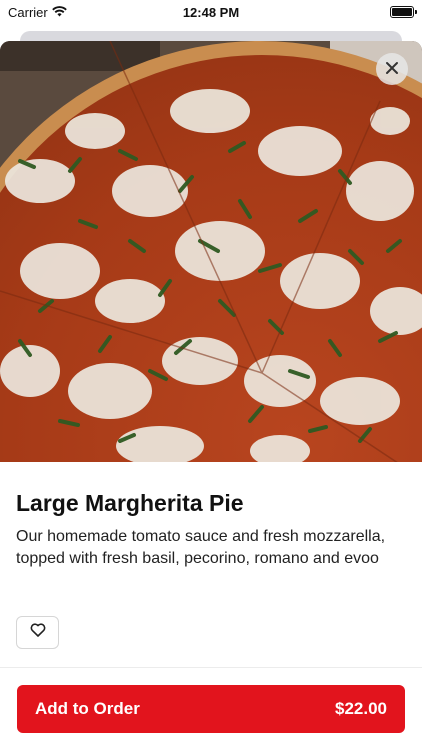 Image resolution: width=422 pixels, height=750 pixels. I want to click on divider, so click(211, 667).